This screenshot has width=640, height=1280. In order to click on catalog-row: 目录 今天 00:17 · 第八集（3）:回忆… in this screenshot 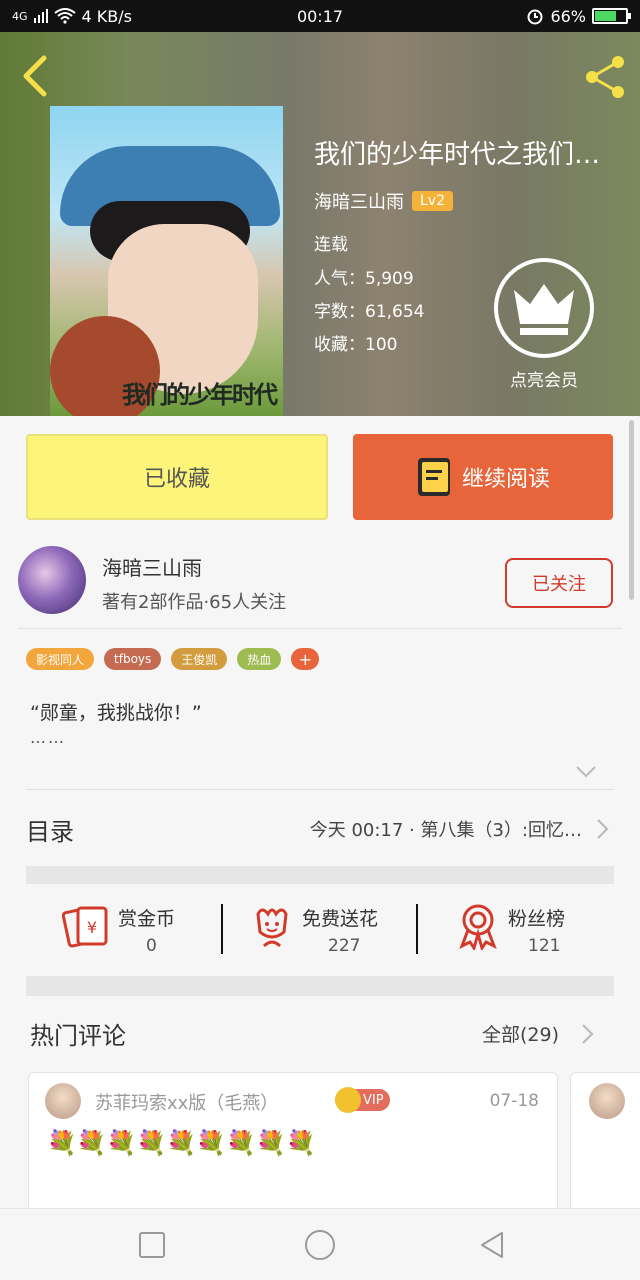, I will do `click(320, 829)`.